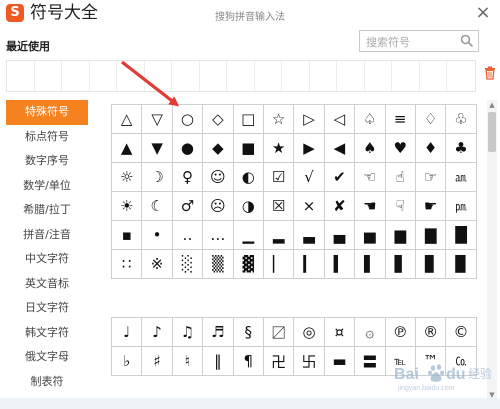  Describe the element at coordinates (248, 264) in the screenshot. I see `symbol-cell: ▓` at that location.